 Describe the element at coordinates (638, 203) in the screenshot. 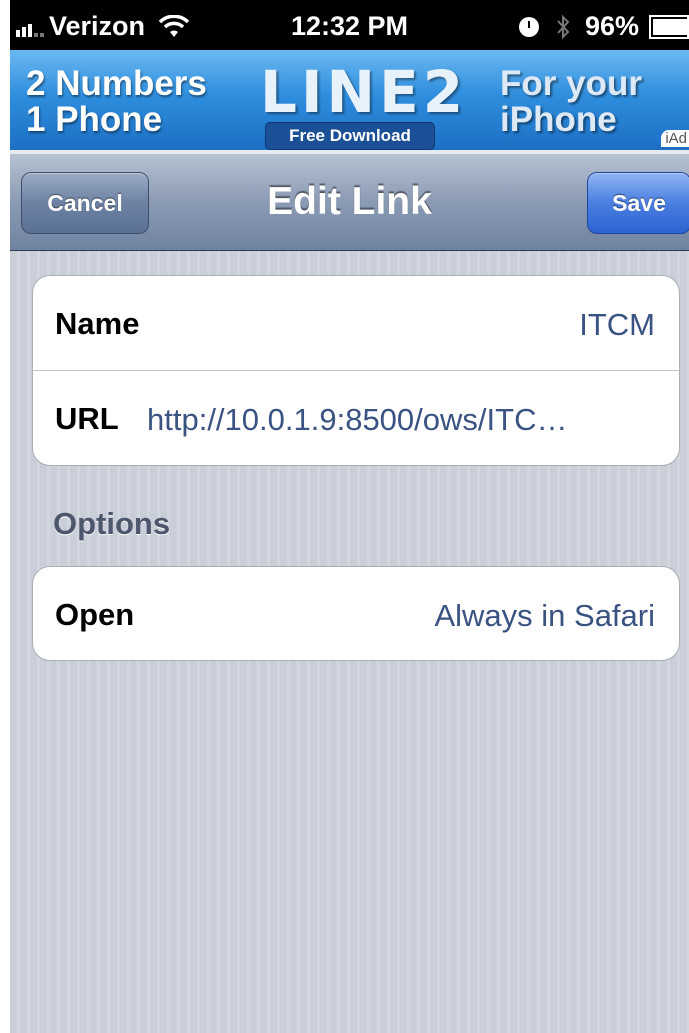

I see `save-button: Save` at that location.